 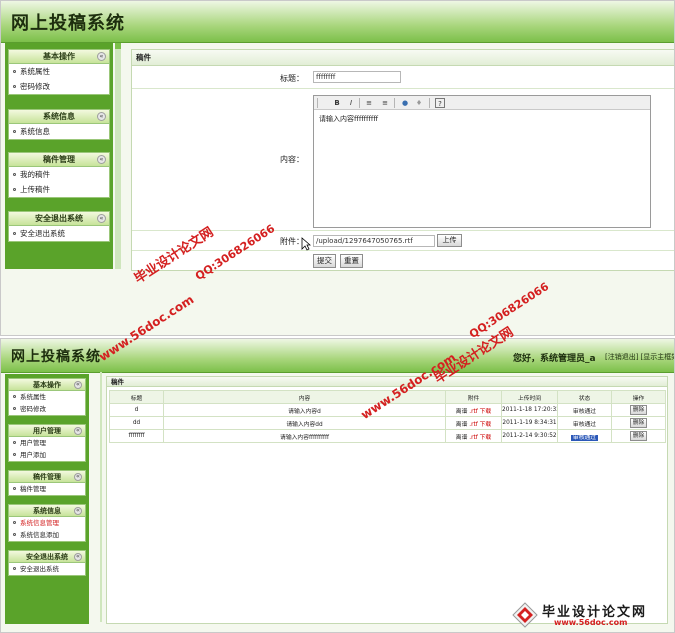 I want to click on form-actions: 提交 重置, so click(x=403, y=261).